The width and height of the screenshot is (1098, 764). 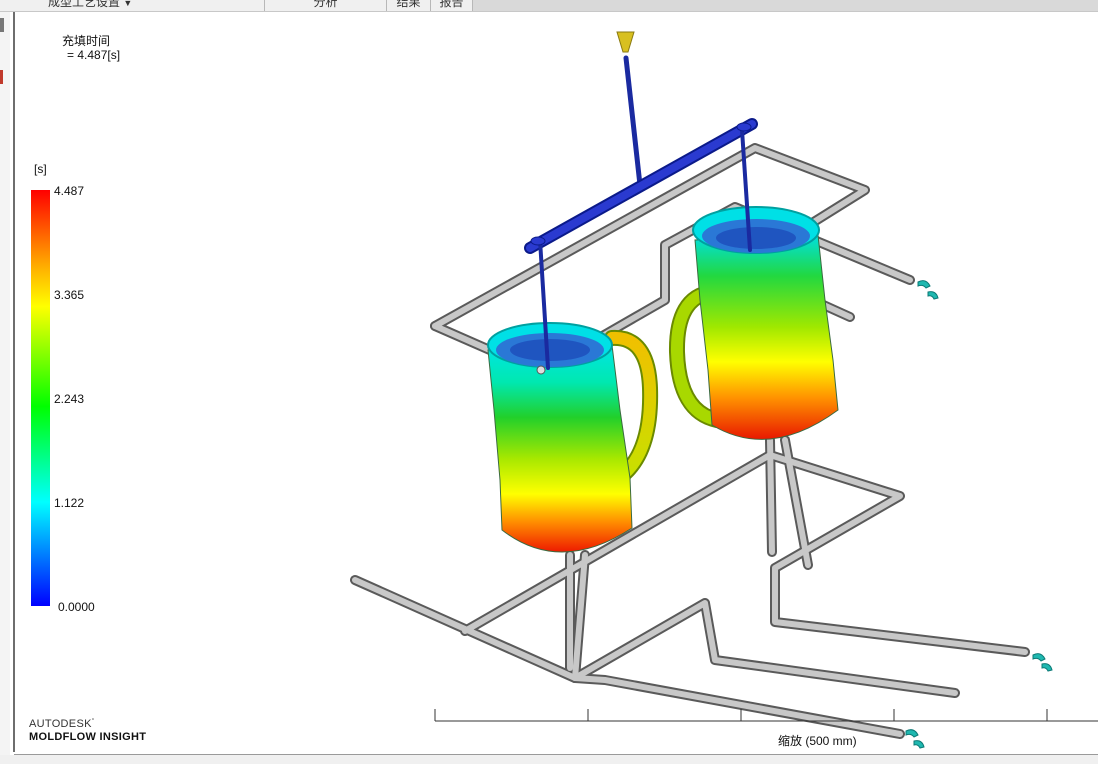 I want to click on tab-analysis: 分析, so click(x=326, y=5).